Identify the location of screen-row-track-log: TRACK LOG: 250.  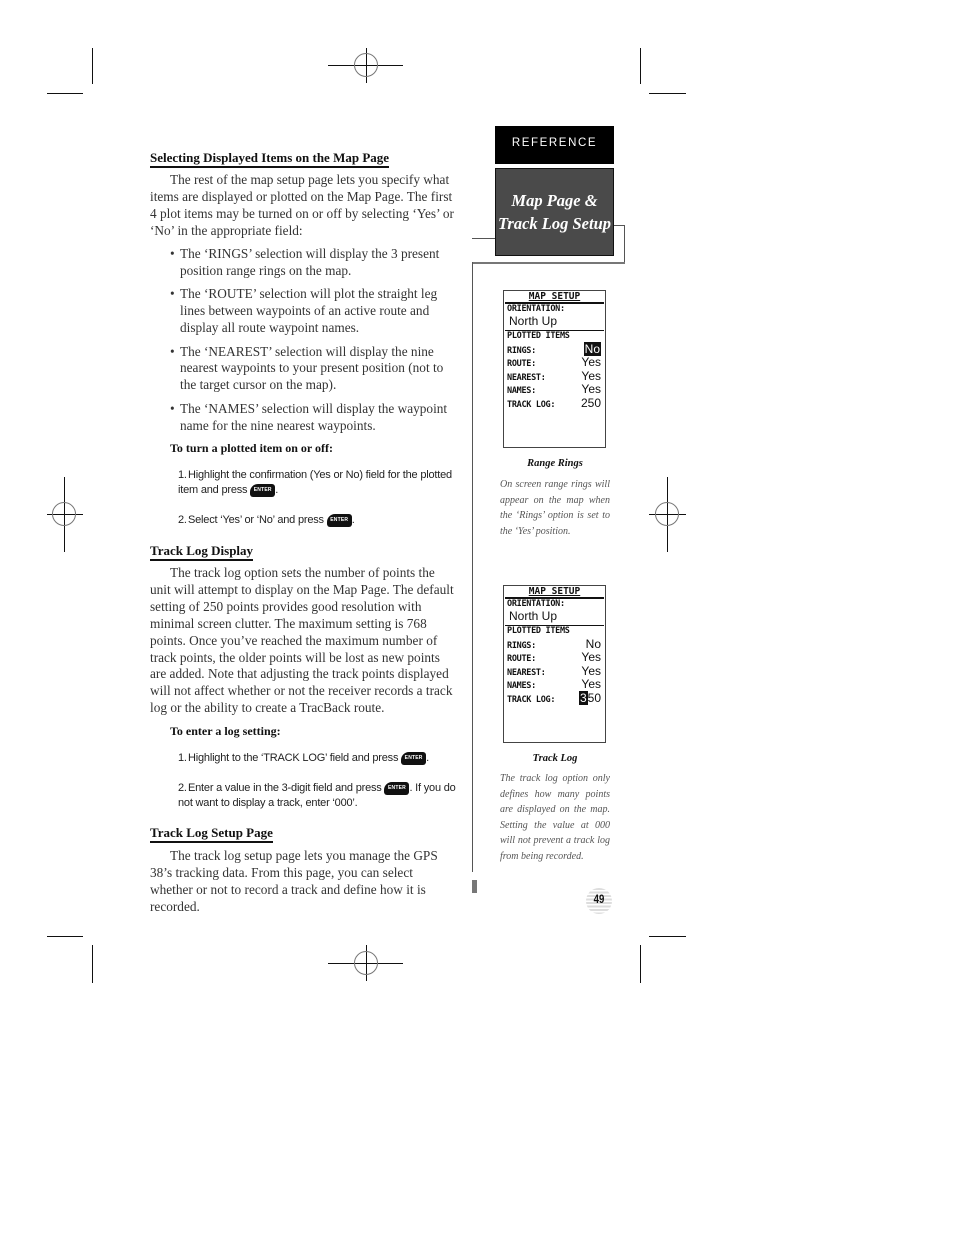
(554, 402).